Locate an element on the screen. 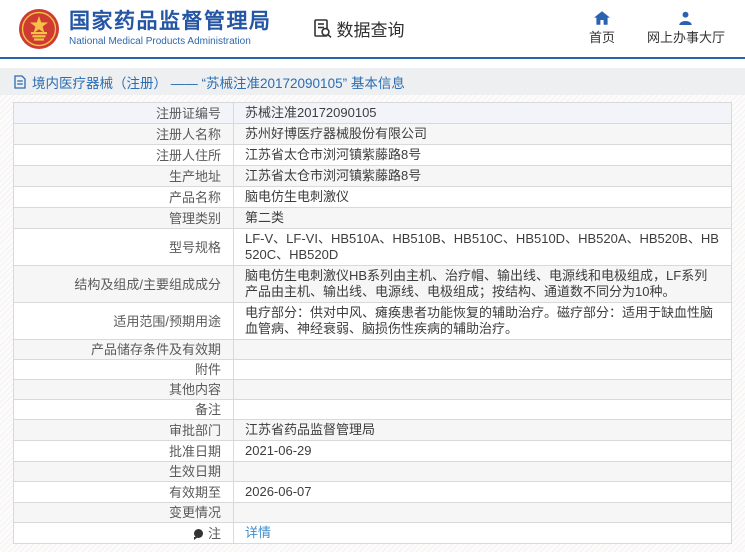  header-nav: 首页 网上办事大厅 is located at coordinates (667, 28).